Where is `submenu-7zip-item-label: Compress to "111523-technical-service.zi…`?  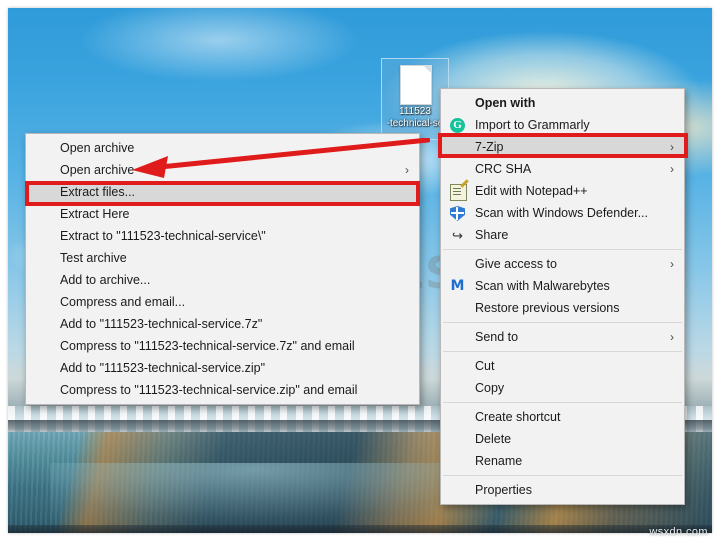
submenu-7zip-item-label: Compress to "111523-technical-service.zi… is located at coordinates (209, 390).